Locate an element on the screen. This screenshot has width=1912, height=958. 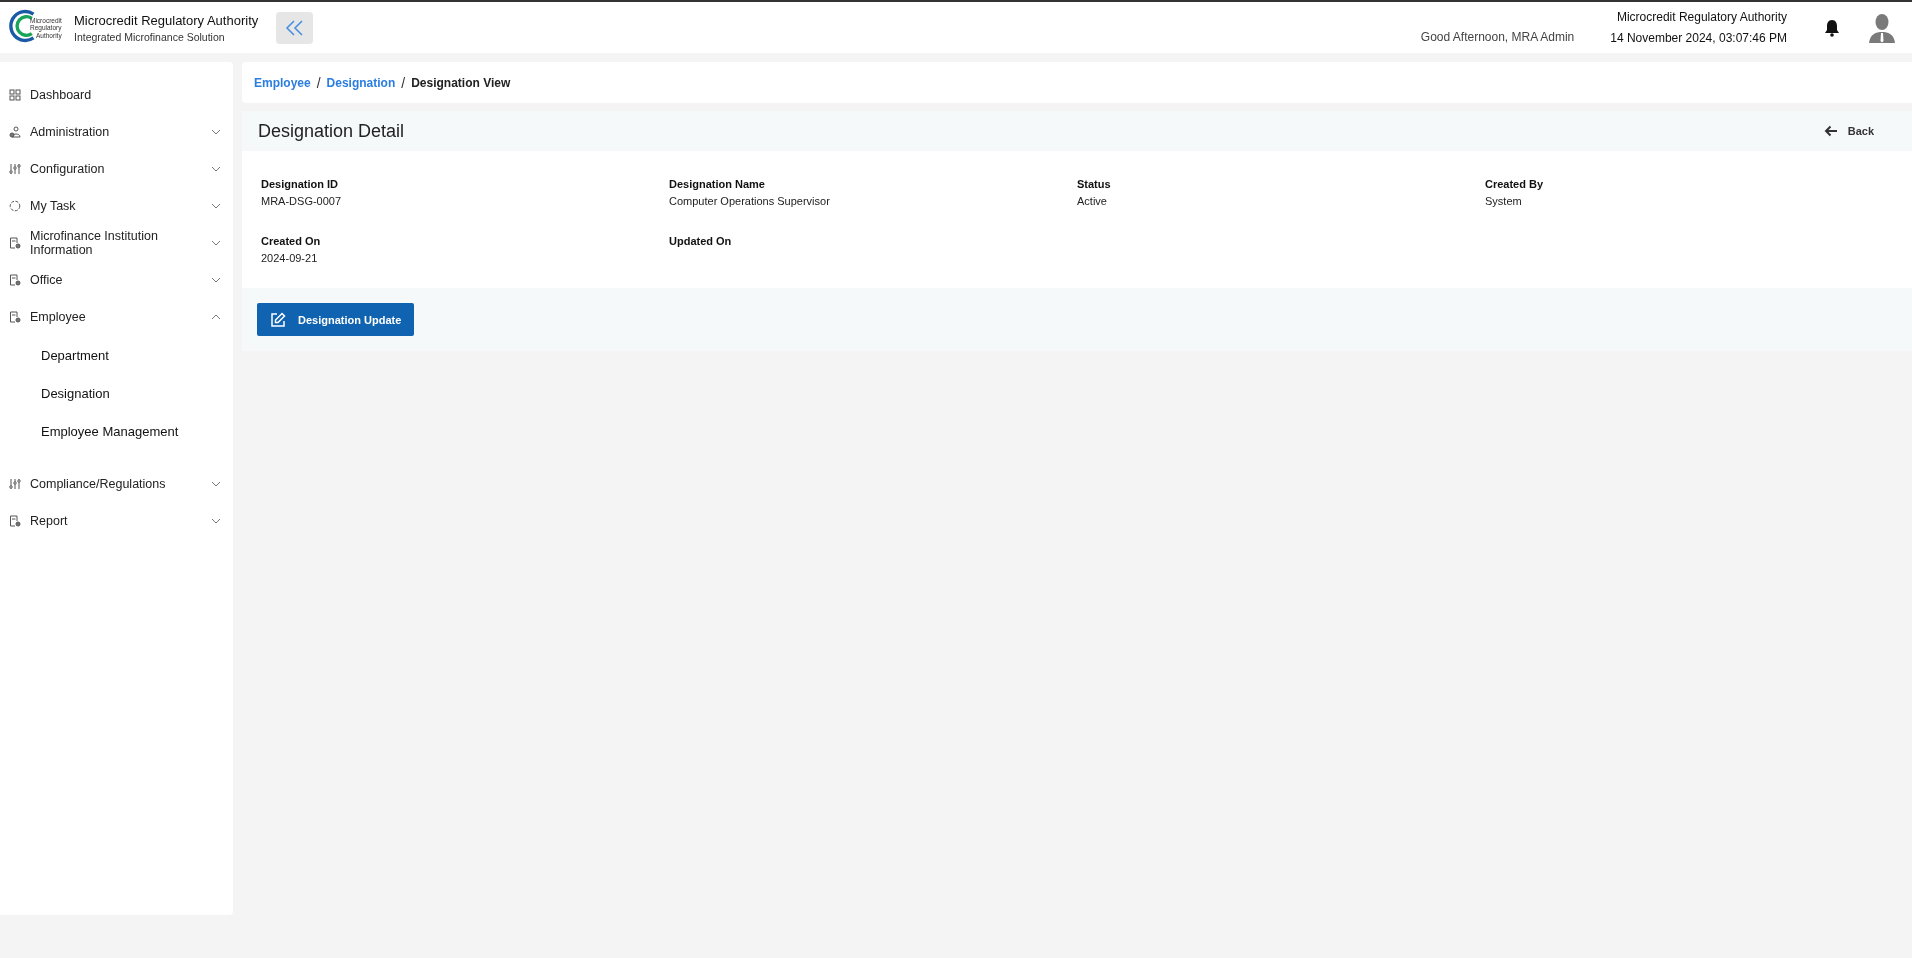
field-value: System is located at coordinates (1504, 201).